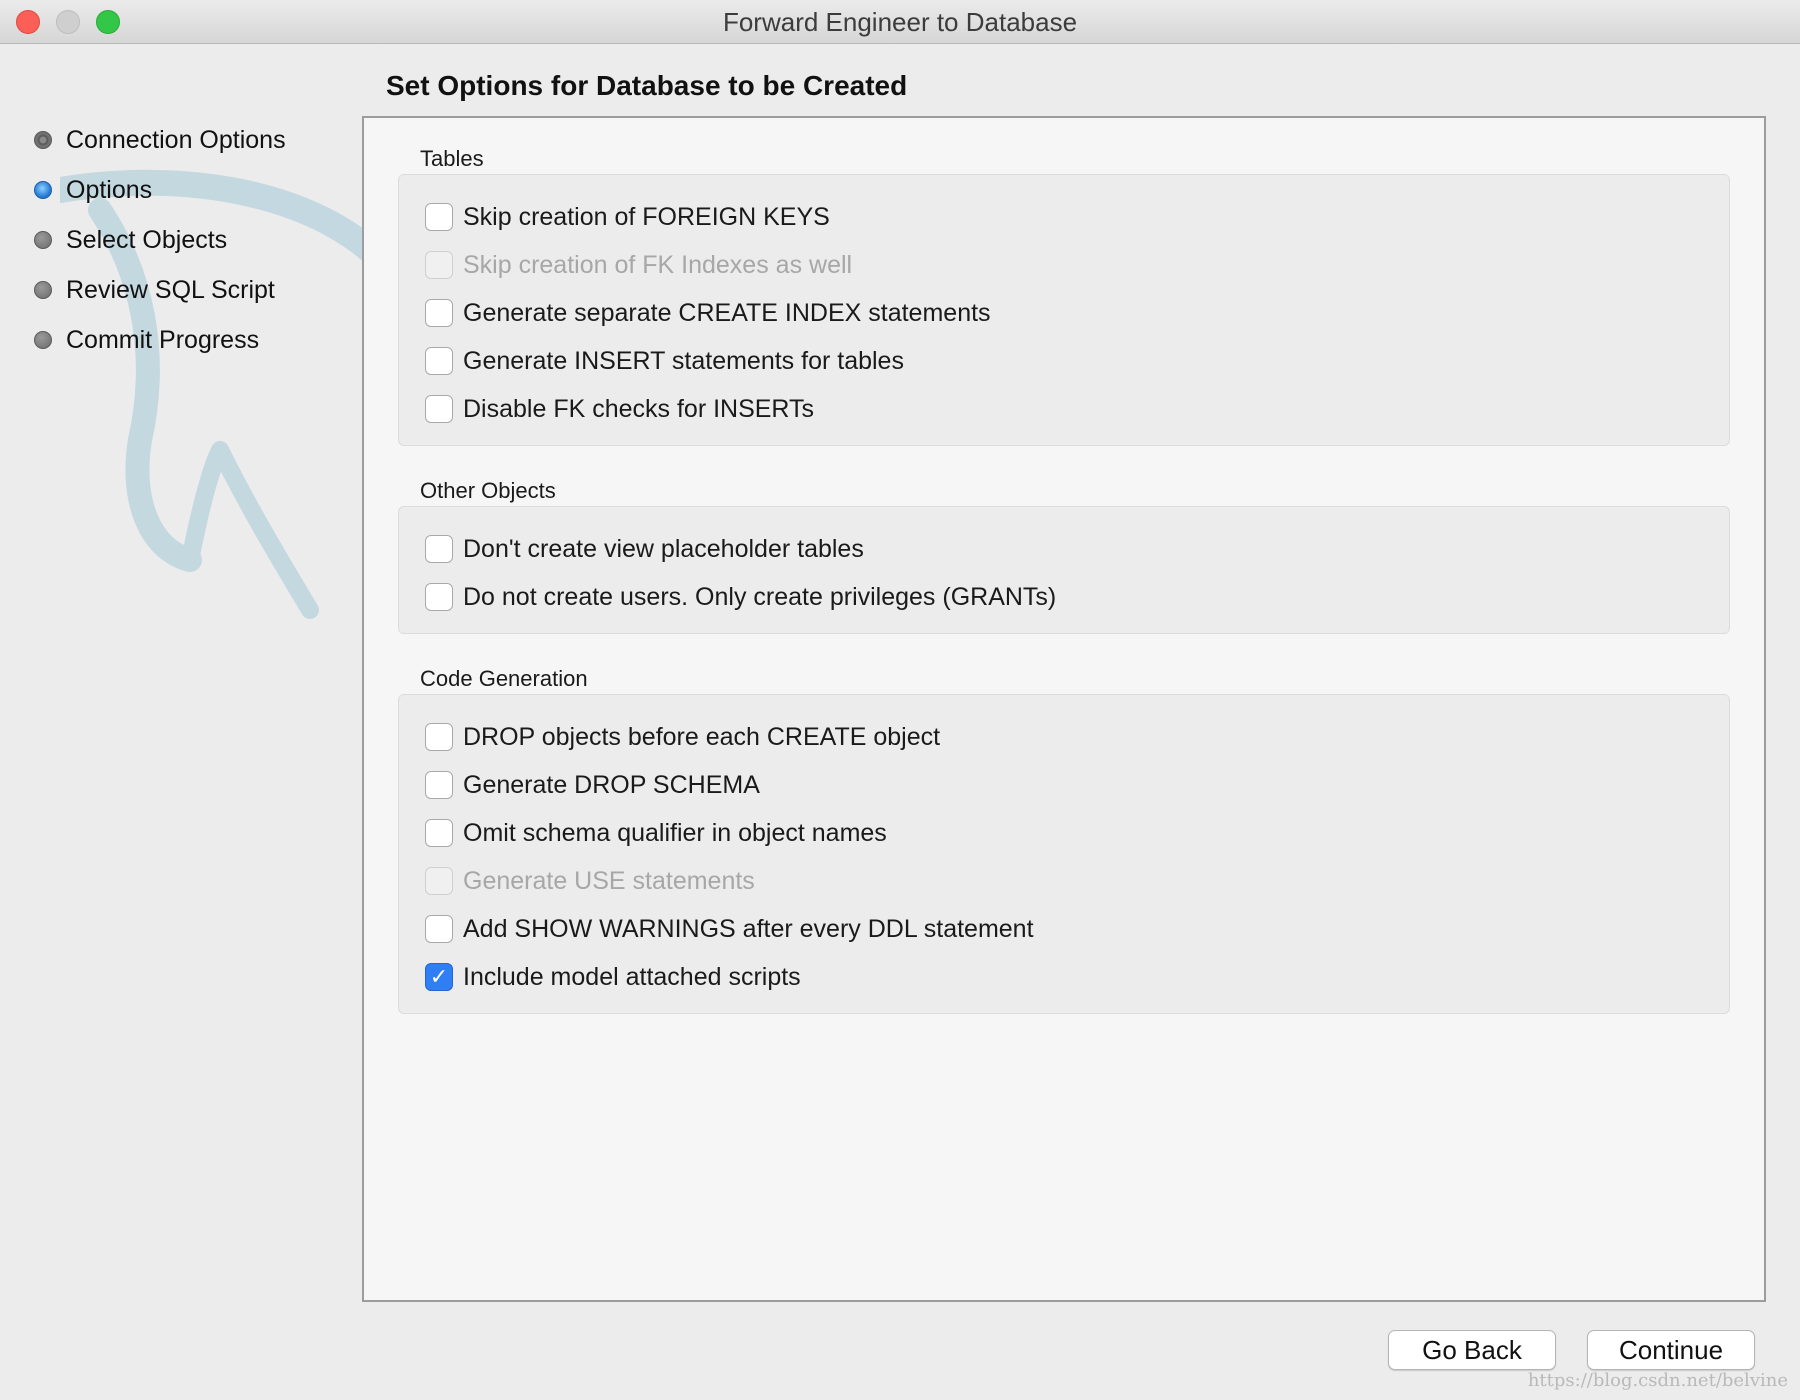 This screenshot has height=1400, width=1800. What do you see at coordinates (663, 548) in the screenshot?
I see `option-label: Don't create view placeholder tables` at bounding box center [663, 548].